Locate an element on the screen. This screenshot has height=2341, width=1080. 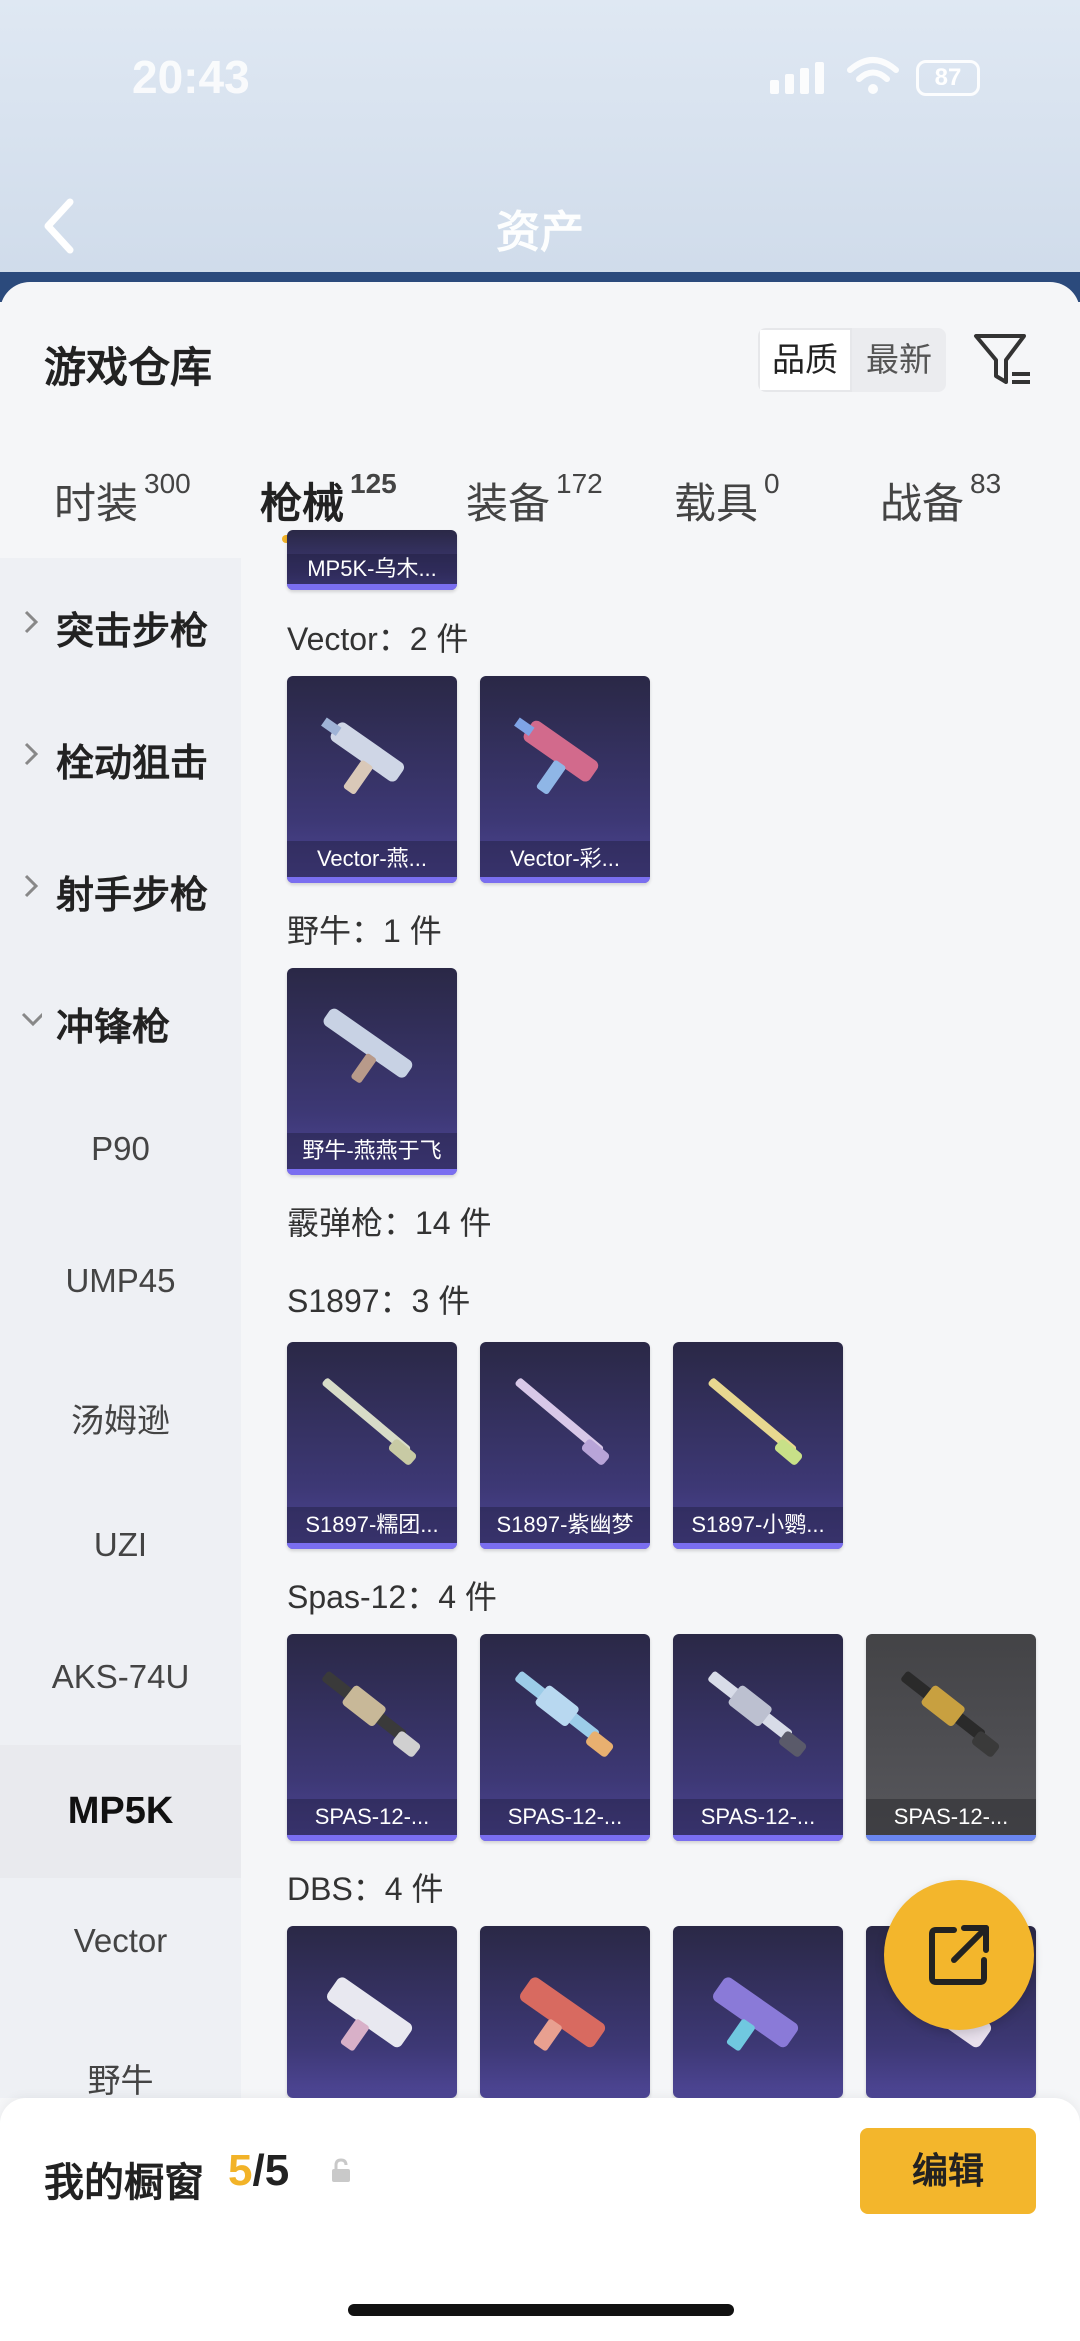
sidebar-item-ump45: UMP45 is located at coordinates (120, 1281).